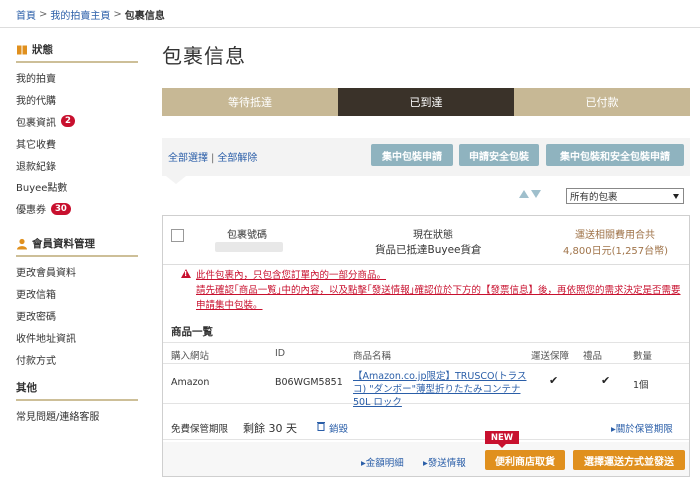  What do you see at coordinates (77, 100) in the screenshot?
I see `sidebar-item-my-proxy: 我的代購` at bounding box center [77, 100].